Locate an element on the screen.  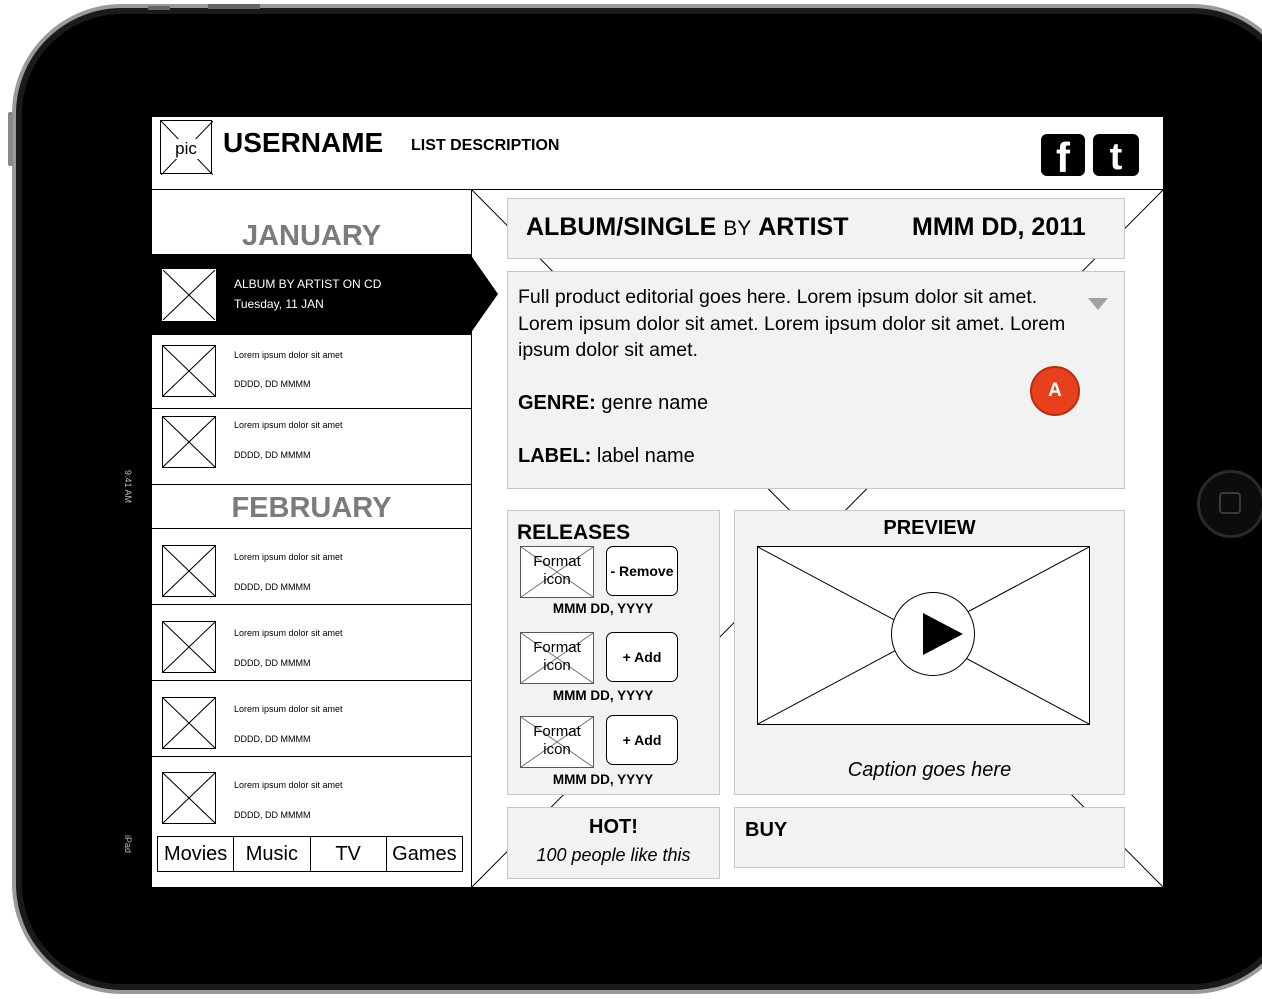
month-heading: JANUARY is located at coordinates (311, 236).